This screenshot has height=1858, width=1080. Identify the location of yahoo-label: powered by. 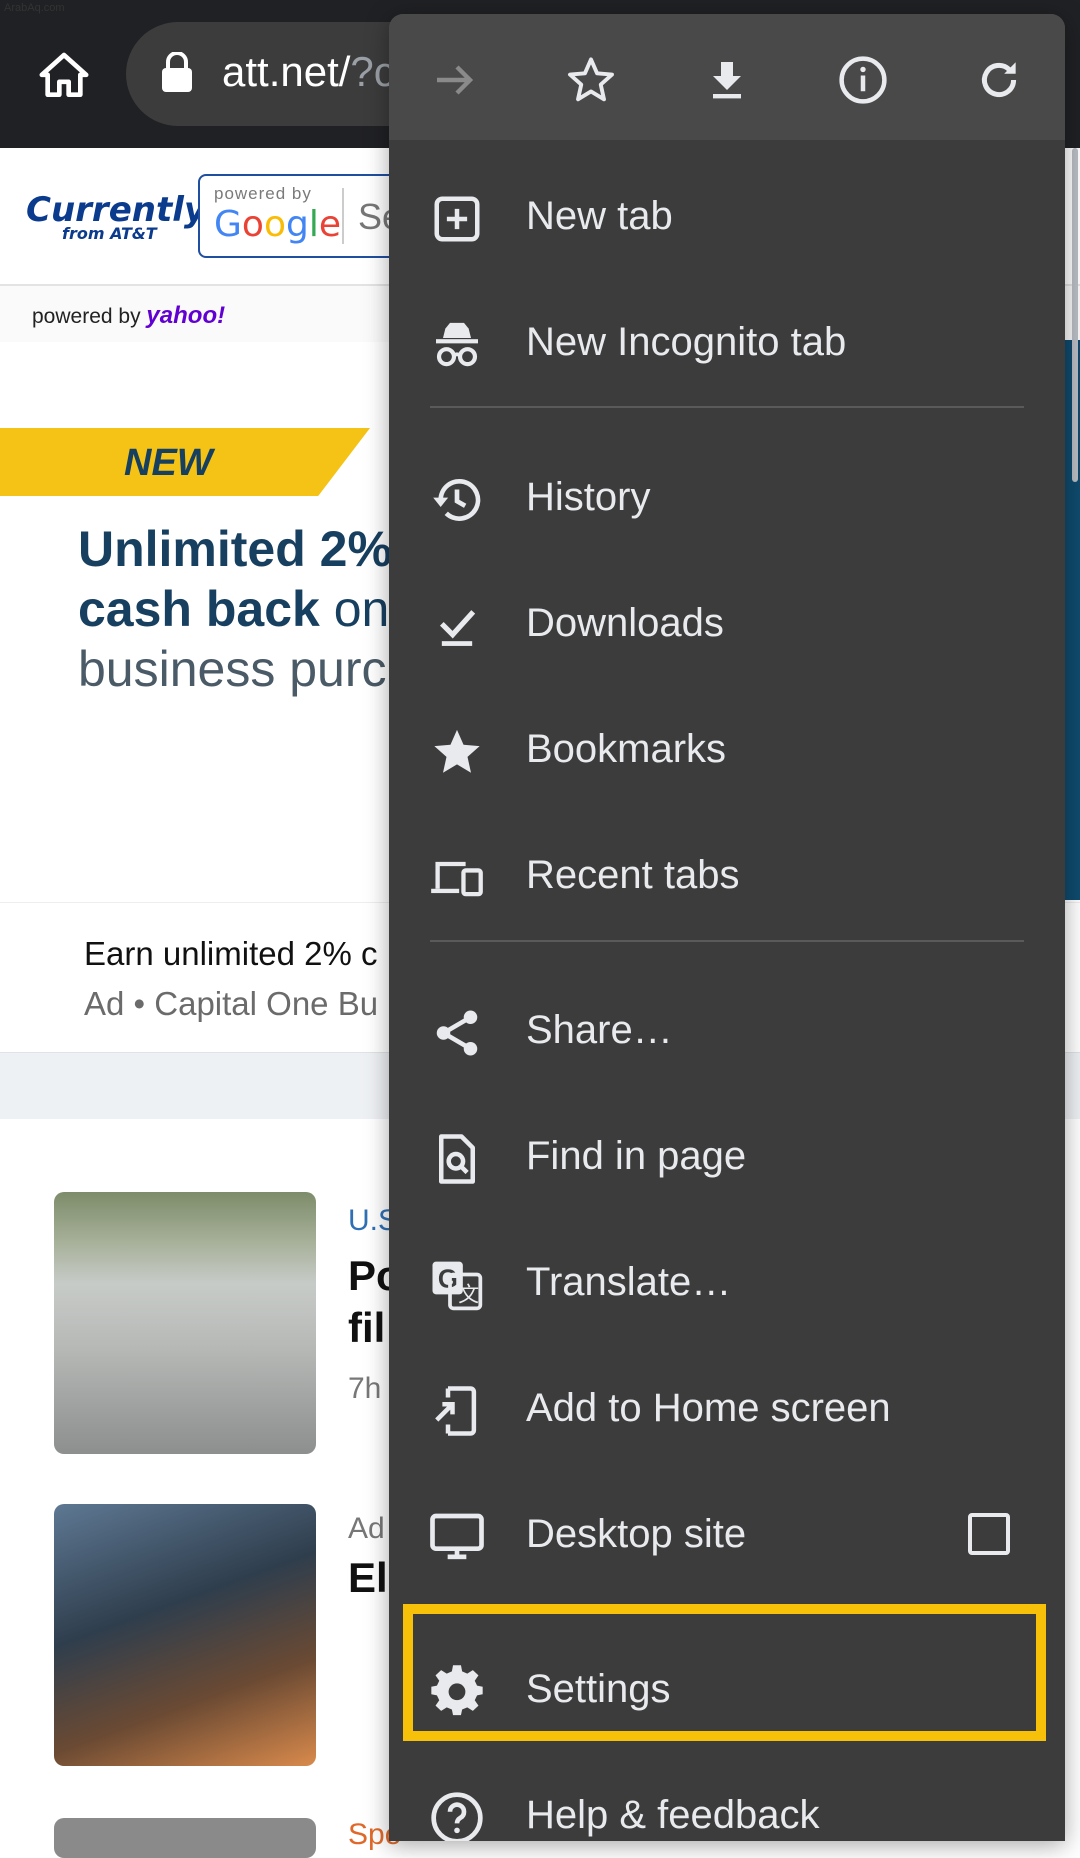
(86, 316).